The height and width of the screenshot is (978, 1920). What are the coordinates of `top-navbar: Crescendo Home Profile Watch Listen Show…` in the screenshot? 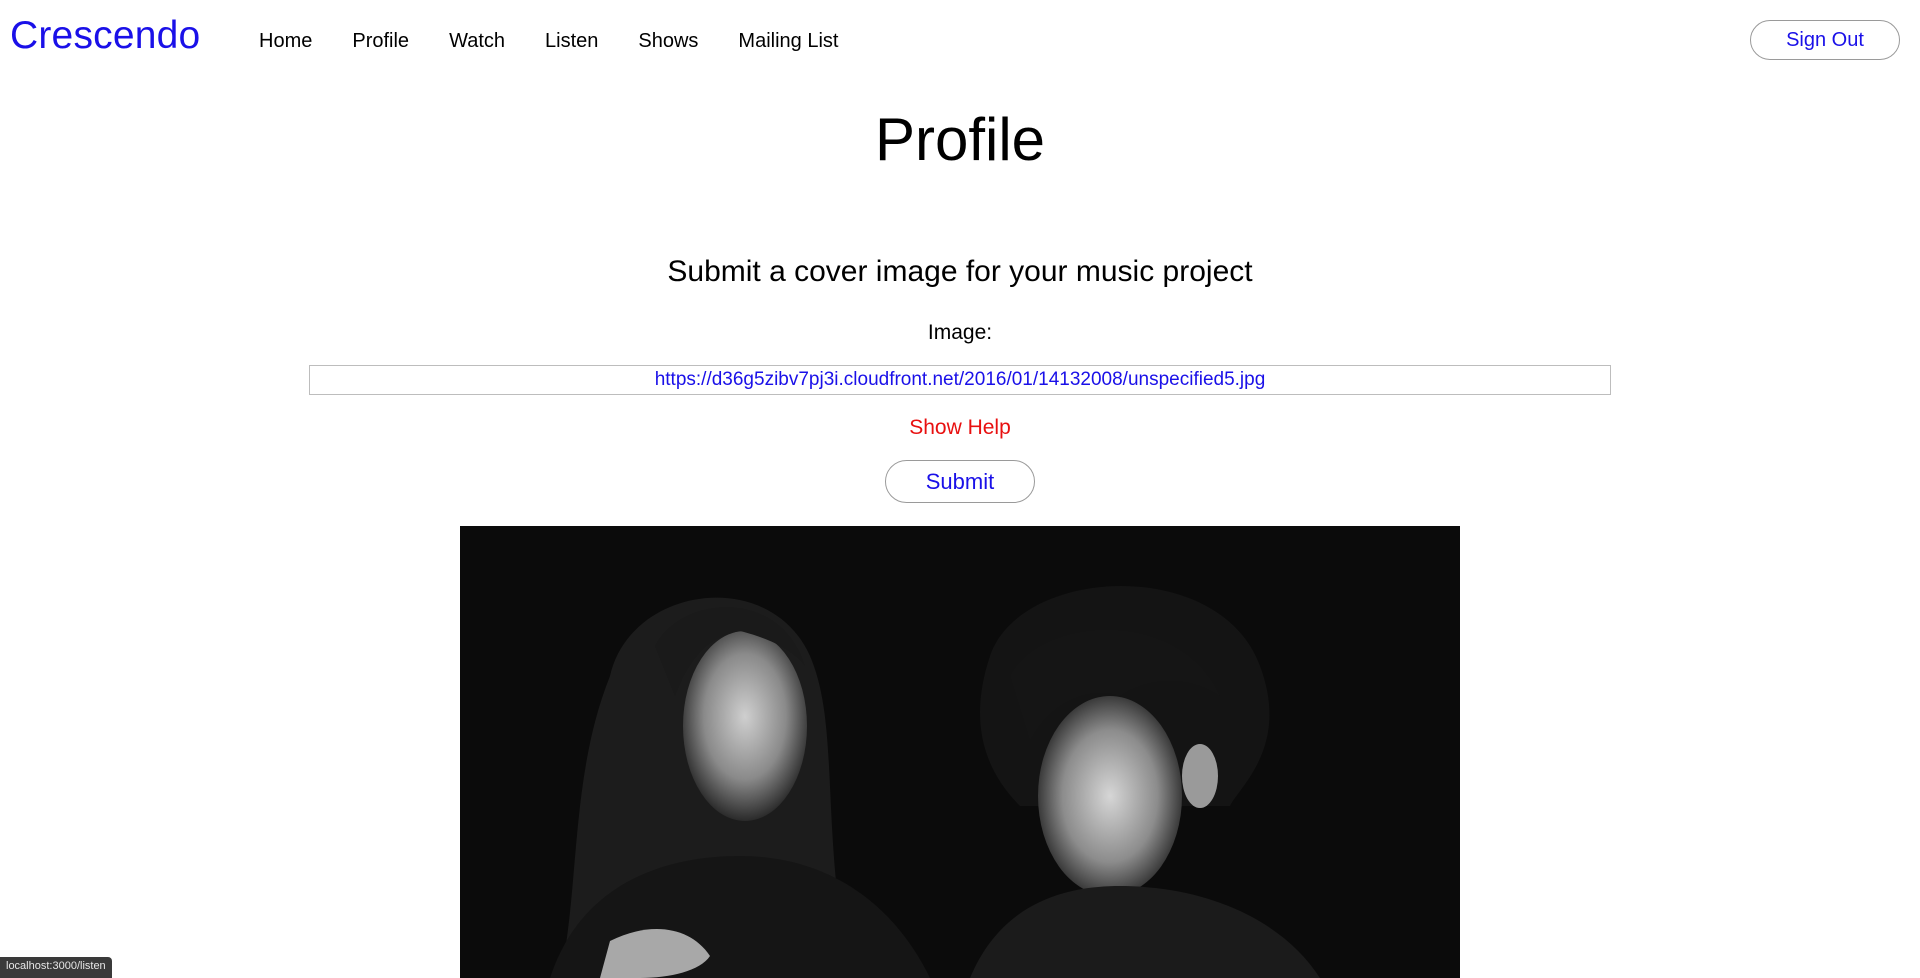 It's located at (960, 42).